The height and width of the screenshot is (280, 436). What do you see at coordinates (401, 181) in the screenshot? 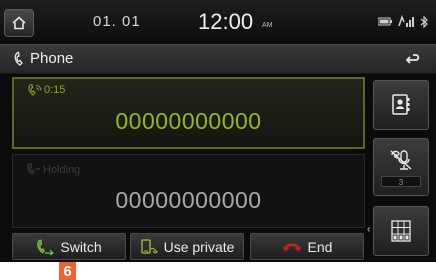
I see `mic-level-indicator: 3` at bounding box center [401, 181].